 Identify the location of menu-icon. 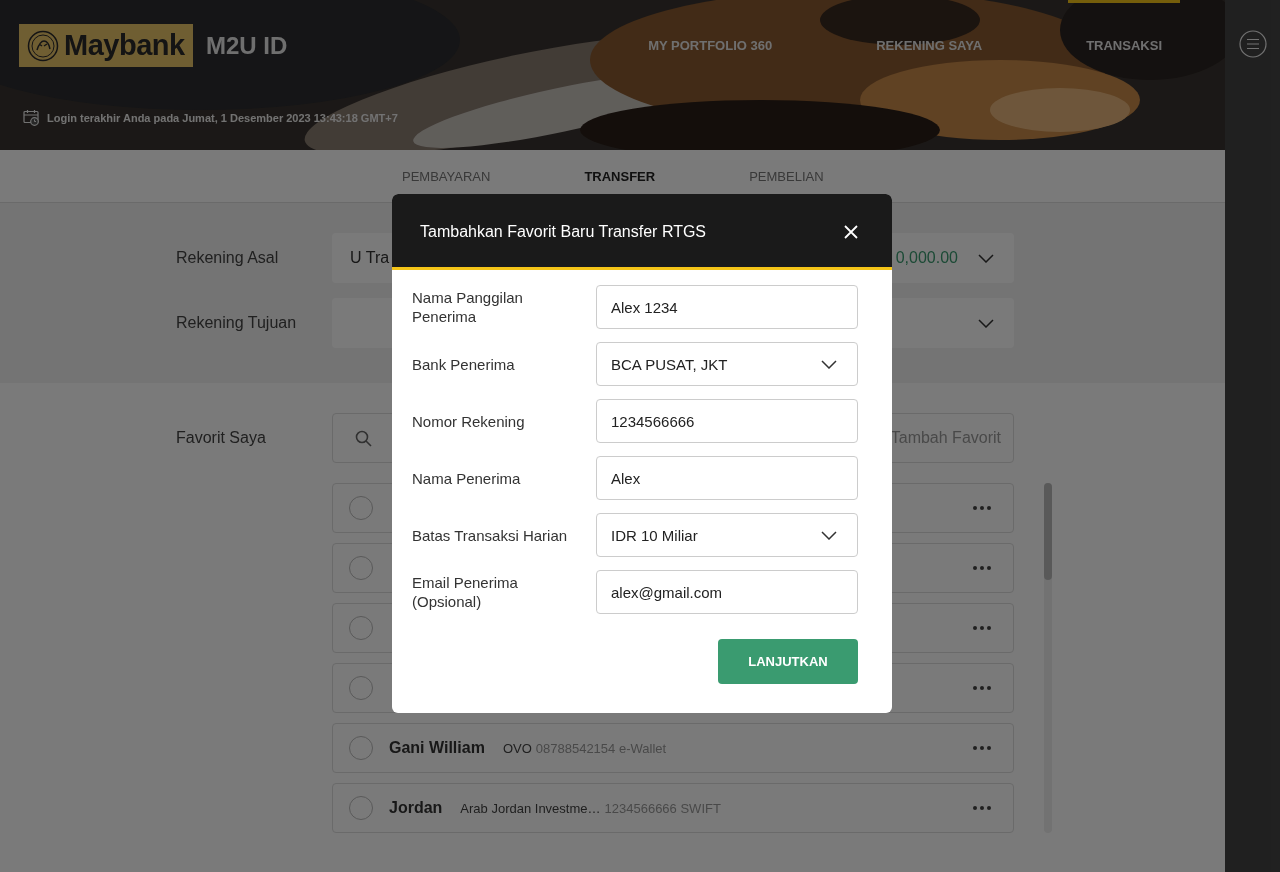
(1252, 44).